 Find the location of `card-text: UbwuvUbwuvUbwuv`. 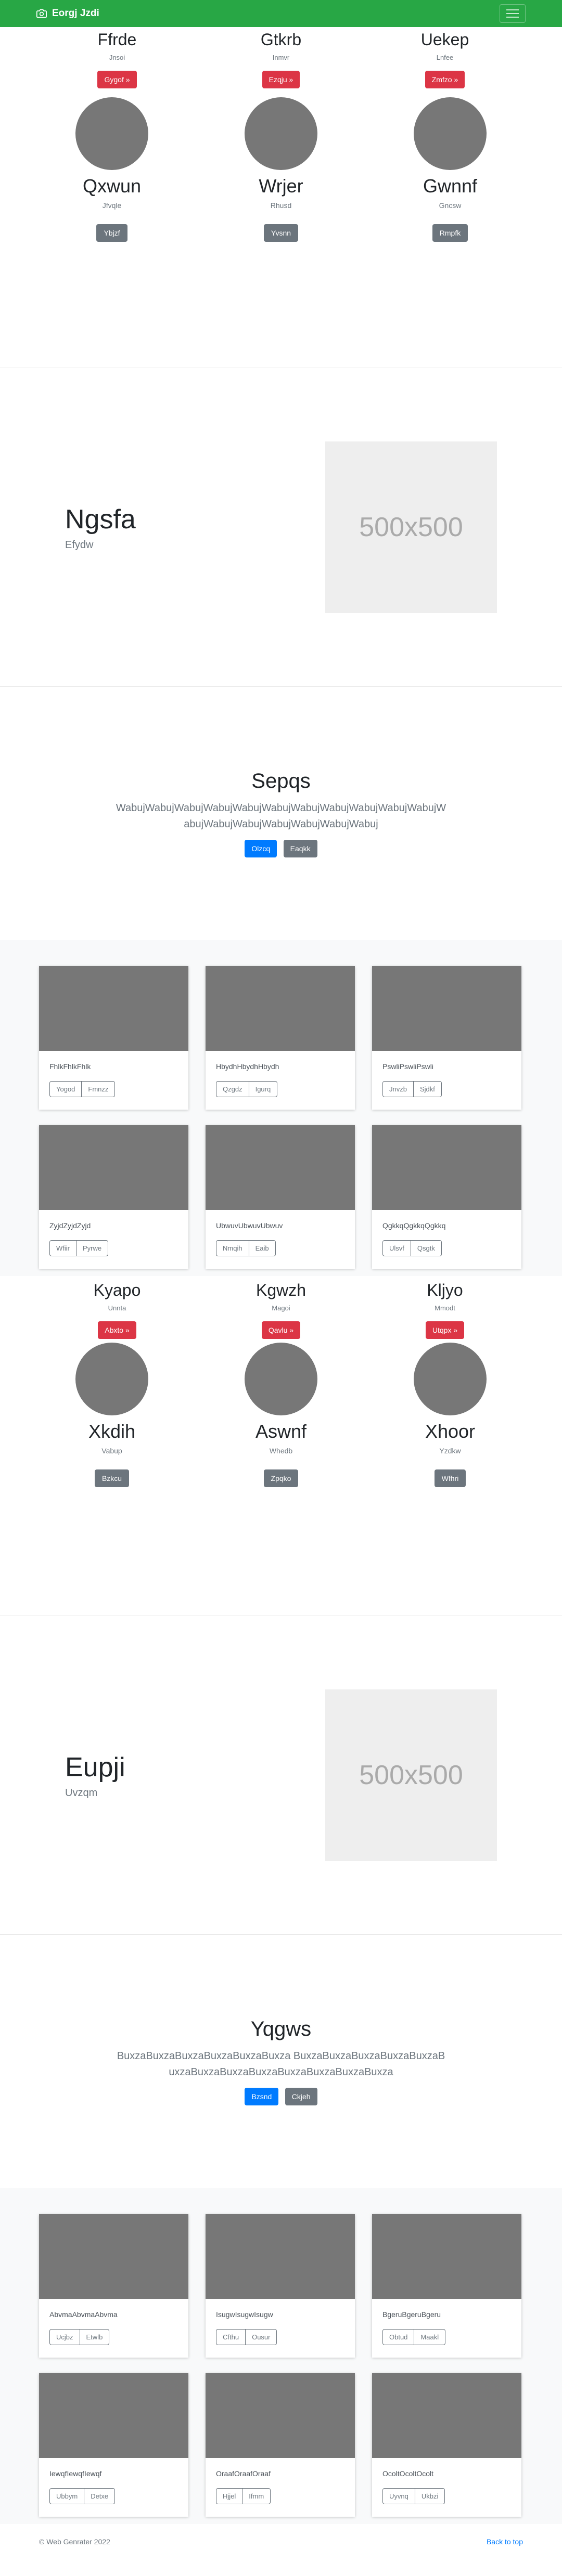

card-text: UbwuvUbwuvUbwuv is located at coordinates (249, 1225).